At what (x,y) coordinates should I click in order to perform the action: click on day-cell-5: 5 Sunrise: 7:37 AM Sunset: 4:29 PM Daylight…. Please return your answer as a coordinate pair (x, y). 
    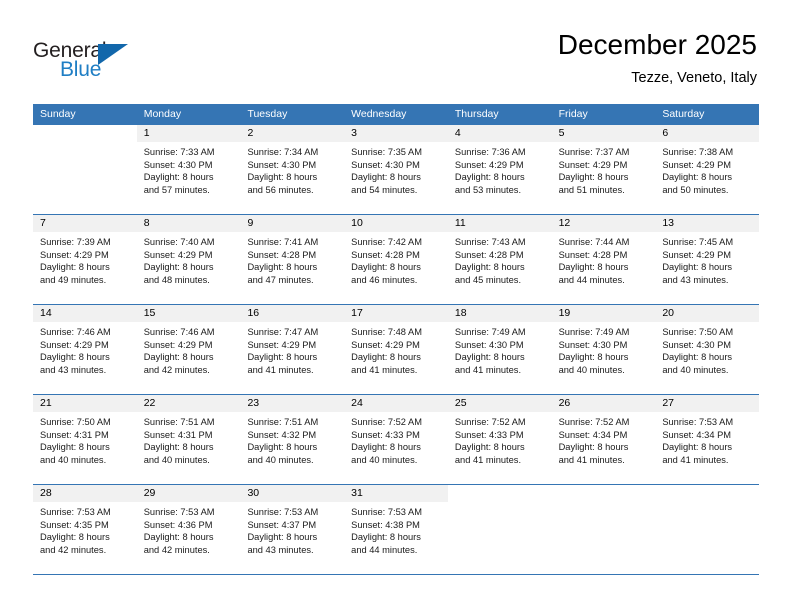
    Looking at the image, I should click on (603, 169).